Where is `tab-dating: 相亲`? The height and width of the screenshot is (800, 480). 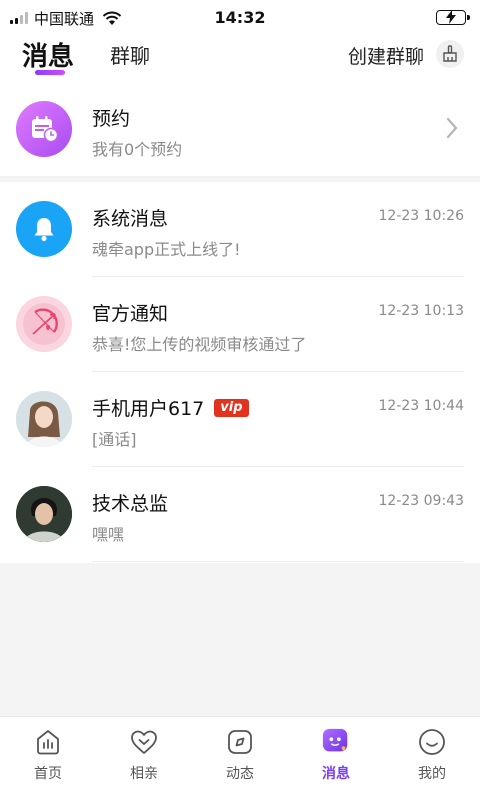
tab-dating: 相亲 is located at coordinates (144, 758).